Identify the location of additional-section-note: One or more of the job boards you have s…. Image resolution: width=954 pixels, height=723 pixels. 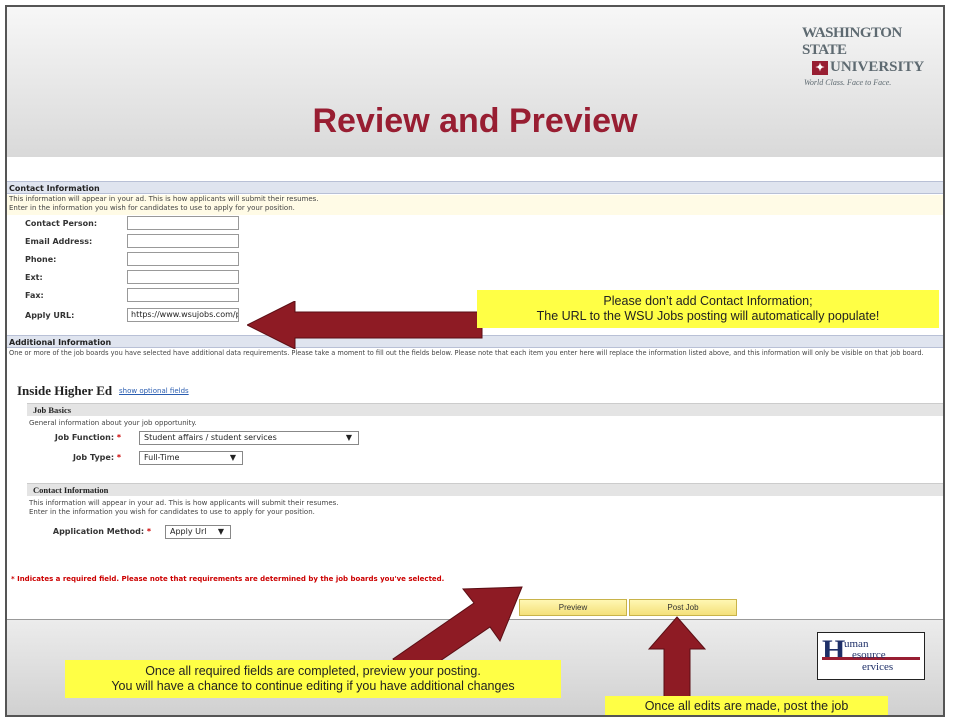
(475, 354).